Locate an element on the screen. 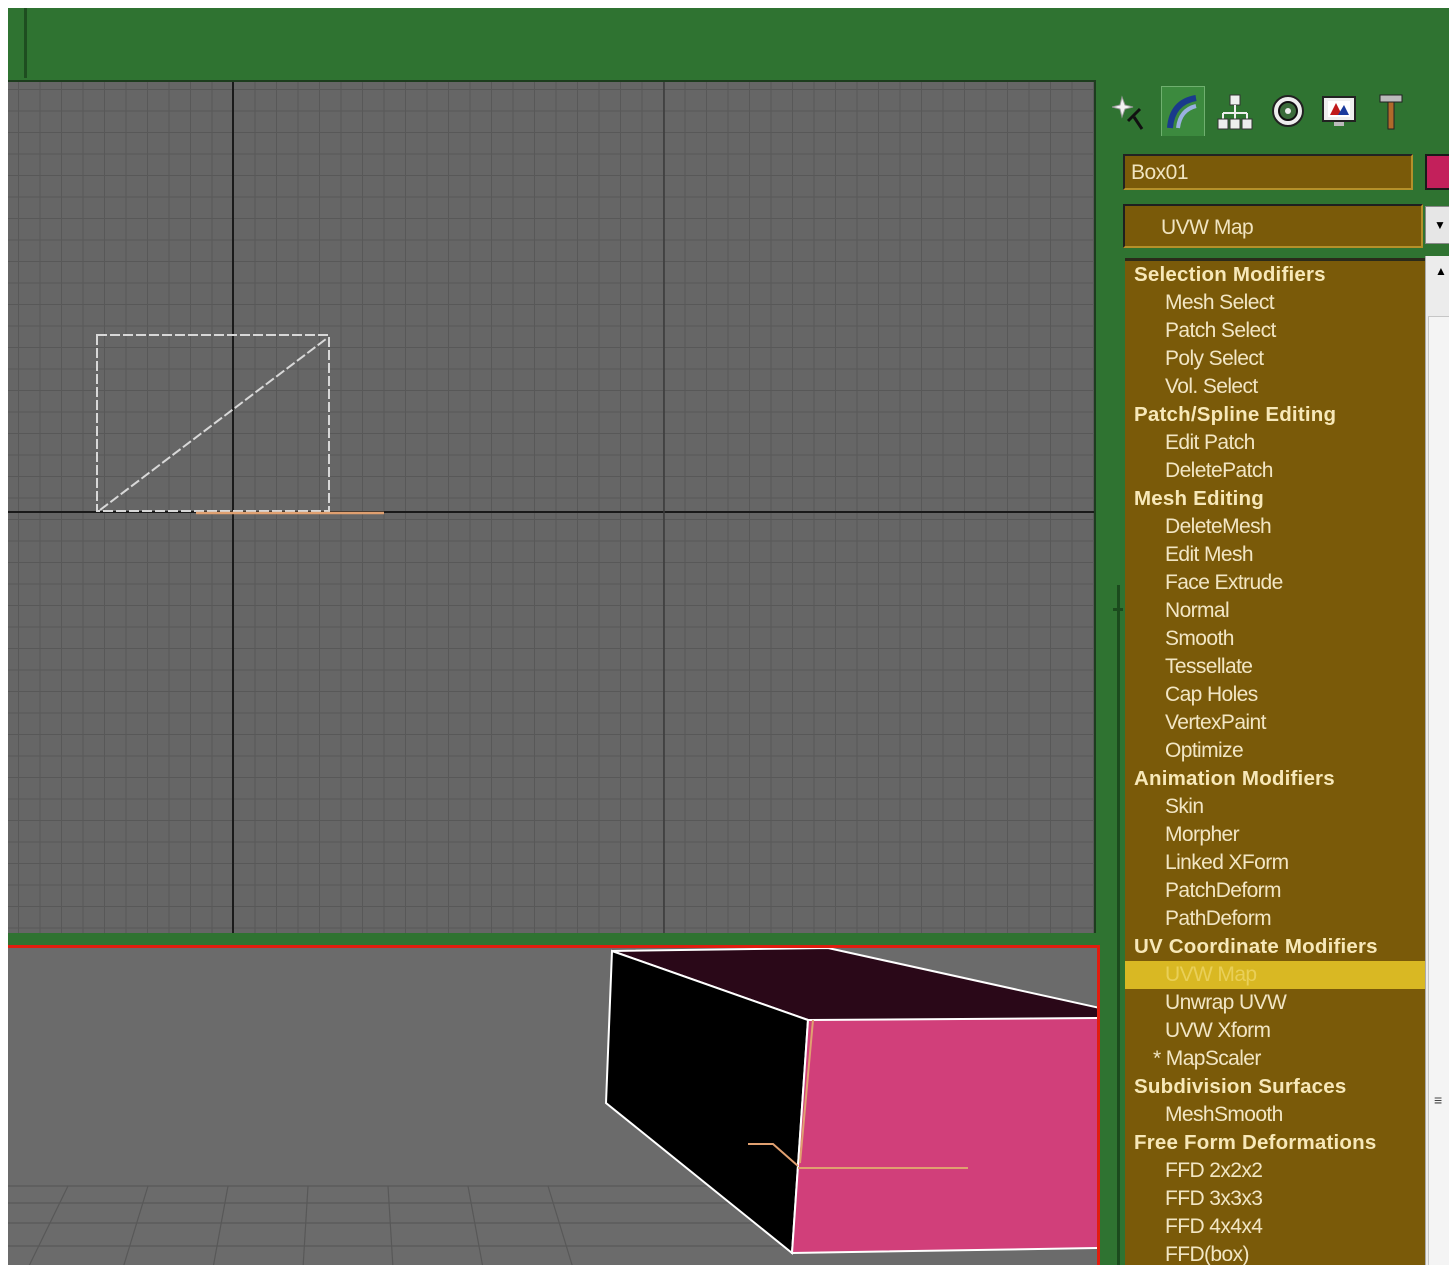 This screenshot has height=1265, width=1449. modifier-list-scrollbar: ▲ ≡ is located at coordinates (1437, 760).